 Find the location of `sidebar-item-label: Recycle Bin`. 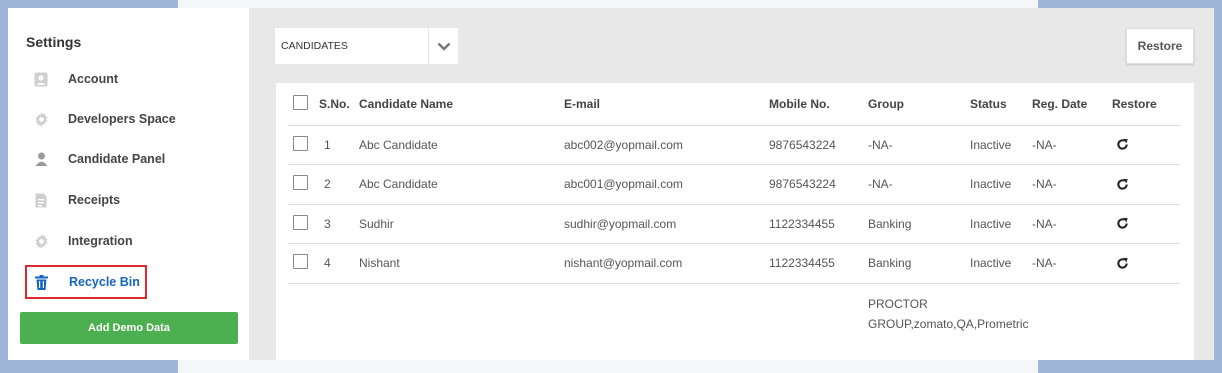

sidebar-item-label: Recycle Bin is located at coordinates (104, 282).